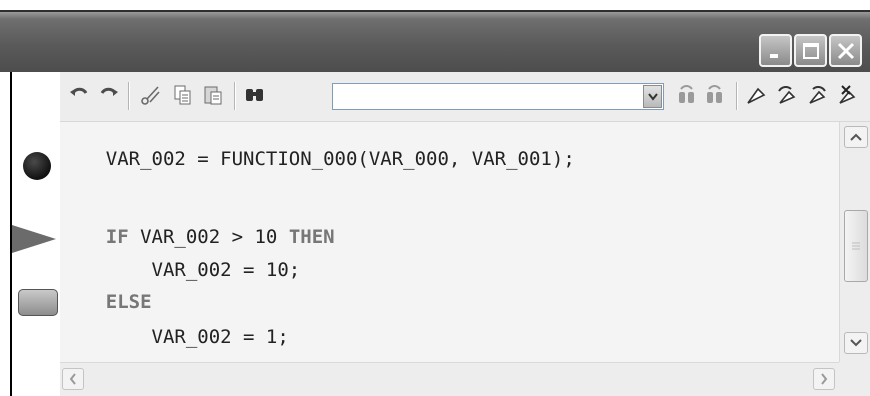 The width and height of the screenshot is (870, 396). Describe the element at coordinates (208, 237) in the screenshot. I see `code-token: VAR_002 > 10` at that location.